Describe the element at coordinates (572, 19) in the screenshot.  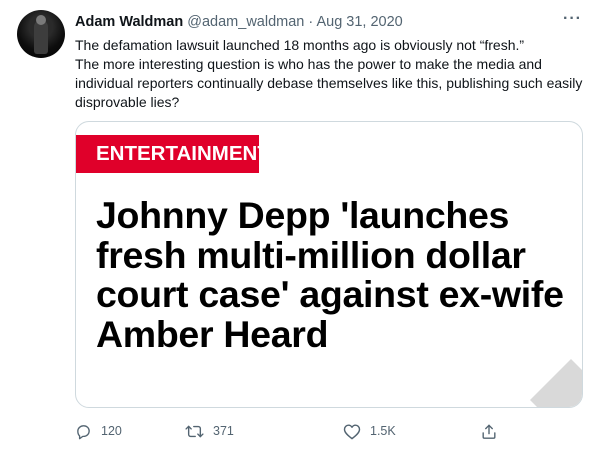
I see `more-options-icon: ···` at that location.